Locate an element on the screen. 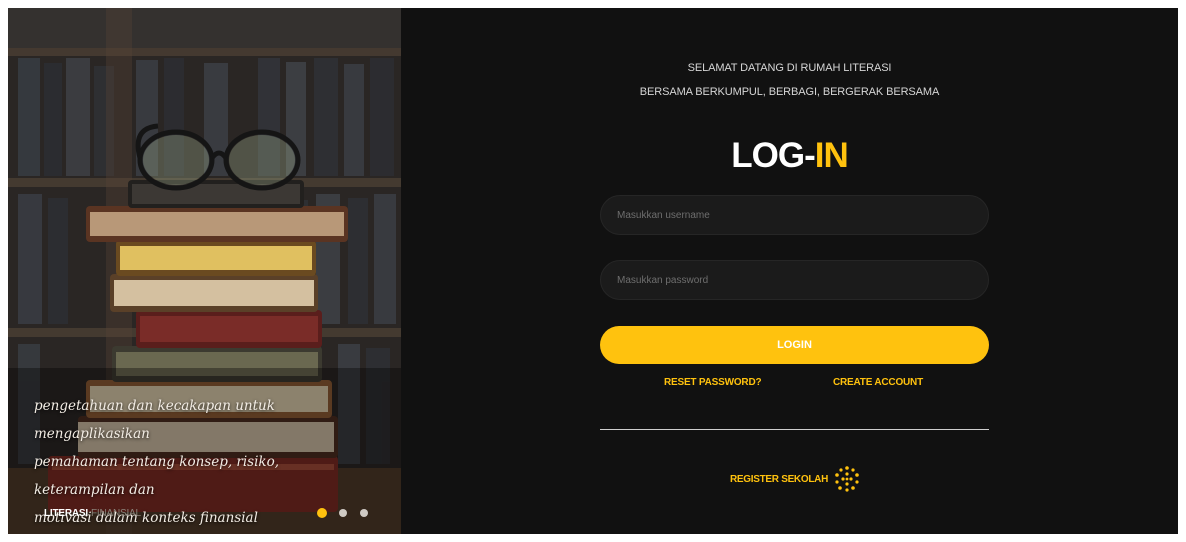  hero-brand: LITERASI FINANSIAL is located at coordinates (92, 513).